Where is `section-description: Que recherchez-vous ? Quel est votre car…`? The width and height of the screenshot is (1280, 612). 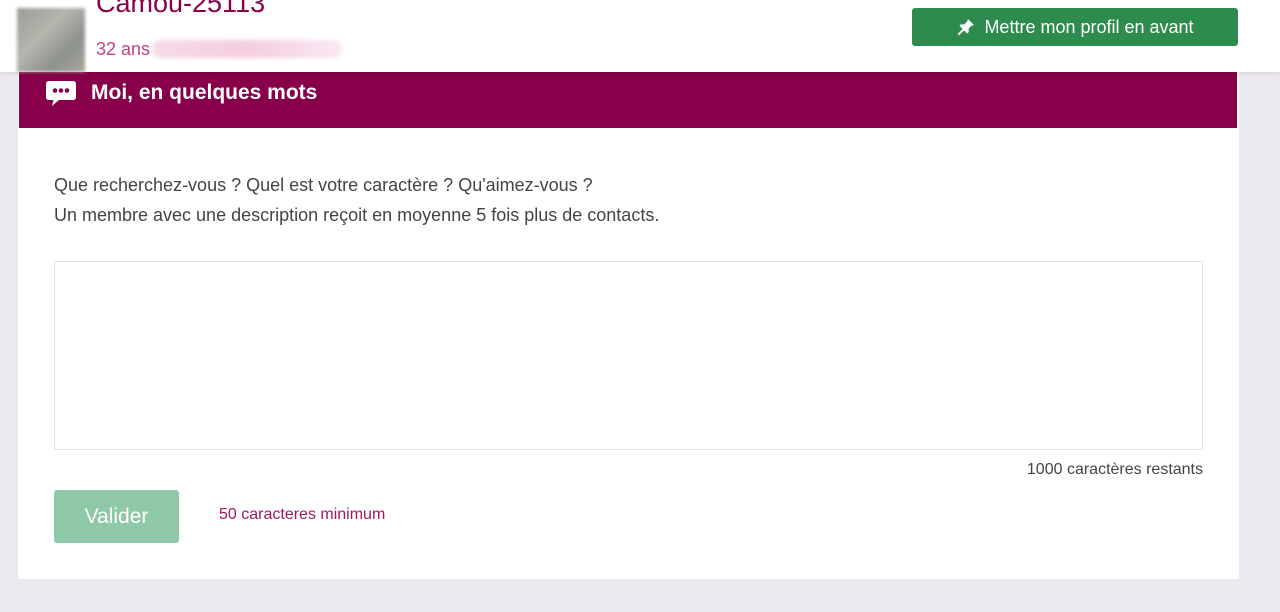
section-description: Que recherchez-vous ? Quel est votre car… is located at coordinates (356, 200).